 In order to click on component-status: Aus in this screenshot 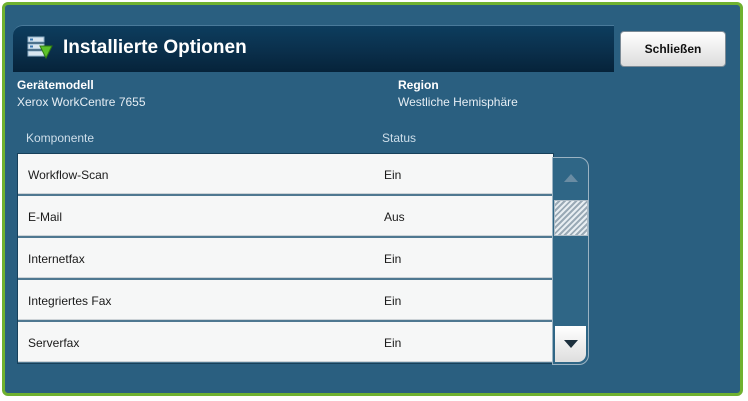, I will do `click(394, 217)`.